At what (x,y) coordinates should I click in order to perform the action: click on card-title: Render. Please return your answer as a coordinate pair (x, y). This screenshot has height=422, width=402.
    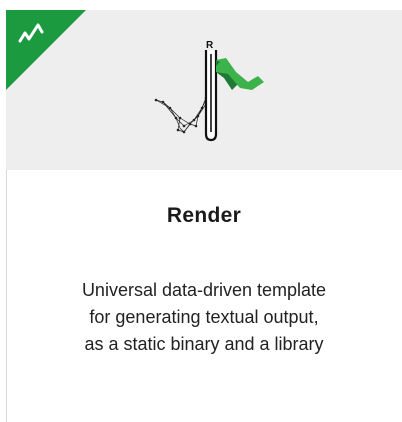
    Looking at the image, I should click on (204, 215).